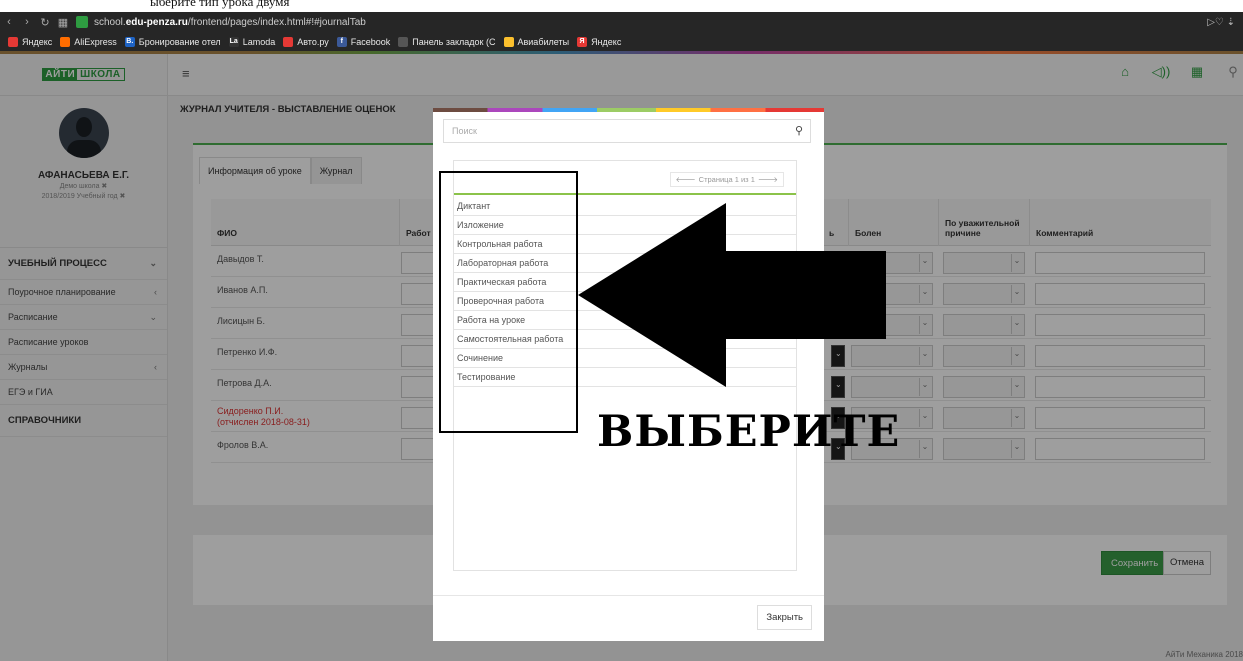 The width and height of the screenshot is (1243, 661). I want to click on bookmark-item: Панель закладок (С, so click(447, 41).